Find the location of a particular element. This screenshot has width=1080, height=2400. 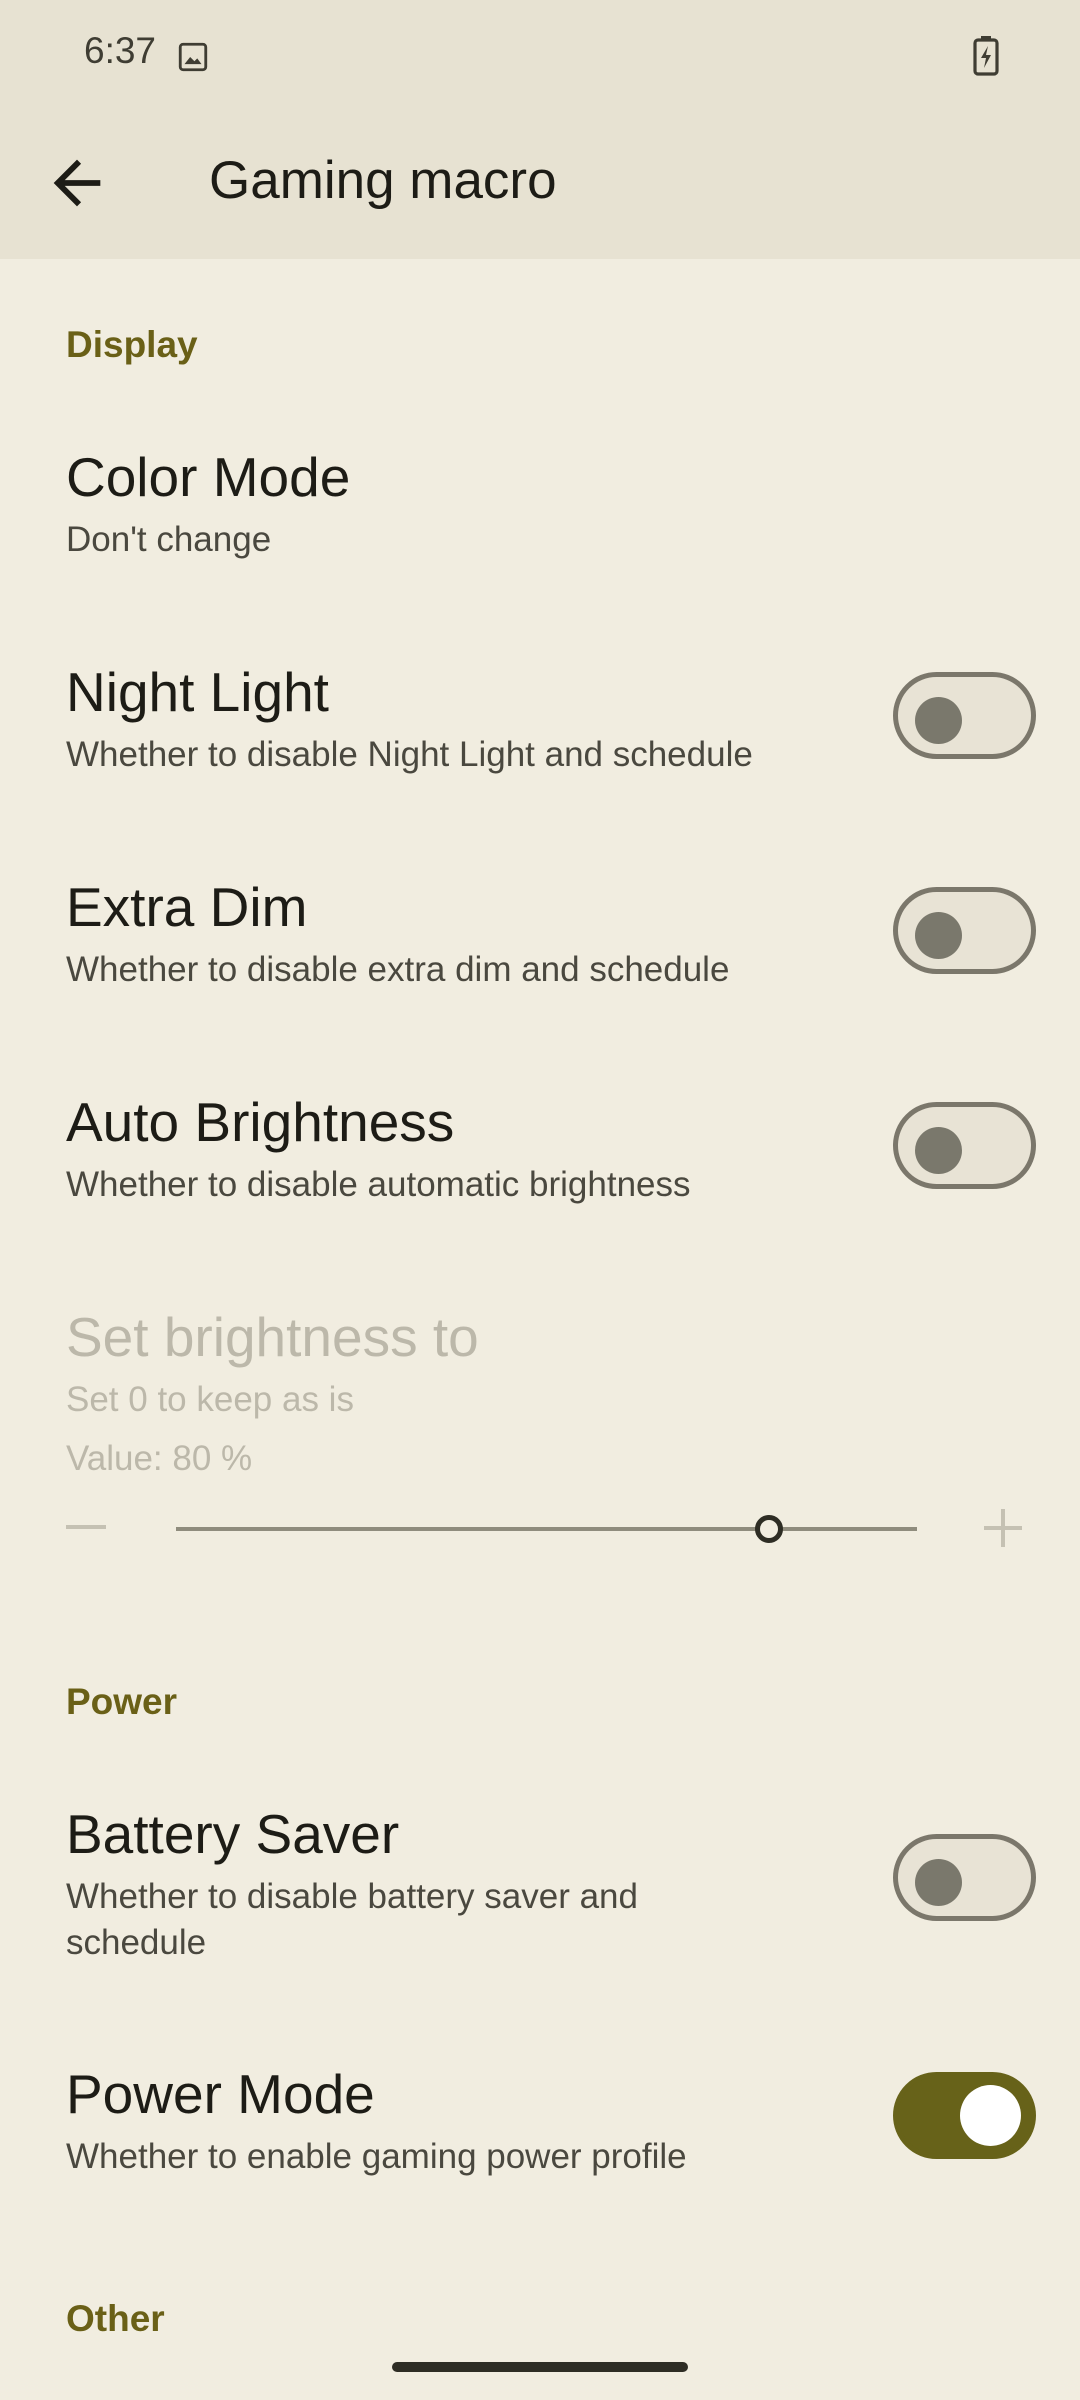

color-mode-subtitle: Don't change is located at coordinates (169, 539).